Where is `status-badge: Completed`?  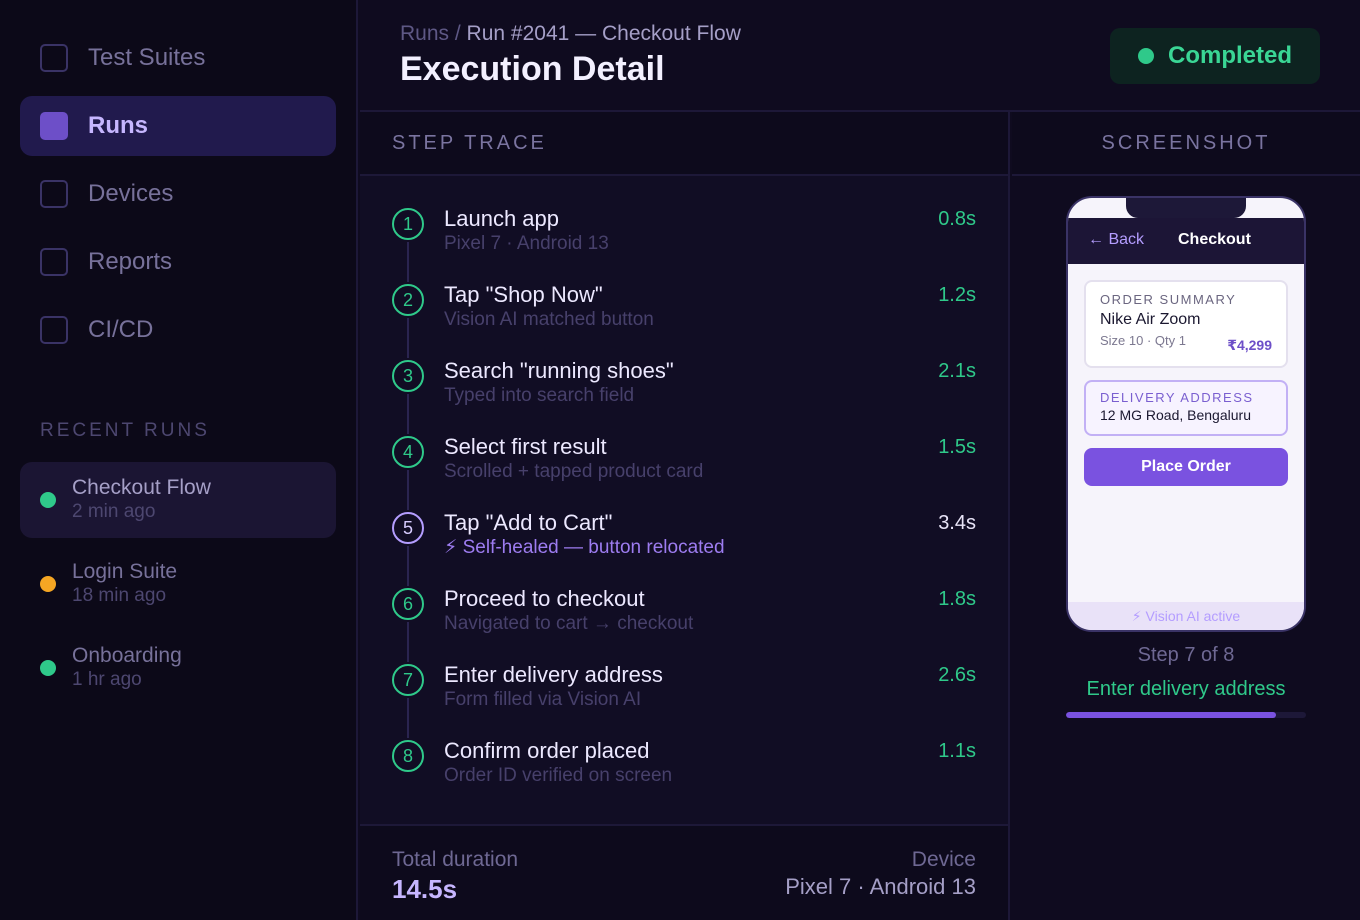 status-badge: Completed is located at coordinates (1214, 56).